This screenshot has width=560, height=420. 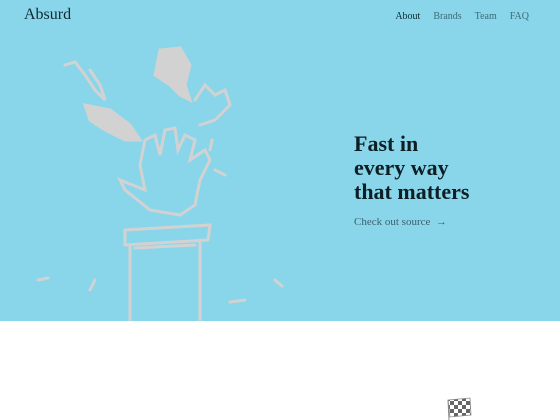 What do you see at coordinates (486, 16) in the screenshot?
I see `nav-team: Team` at bounding box center [486, 16].